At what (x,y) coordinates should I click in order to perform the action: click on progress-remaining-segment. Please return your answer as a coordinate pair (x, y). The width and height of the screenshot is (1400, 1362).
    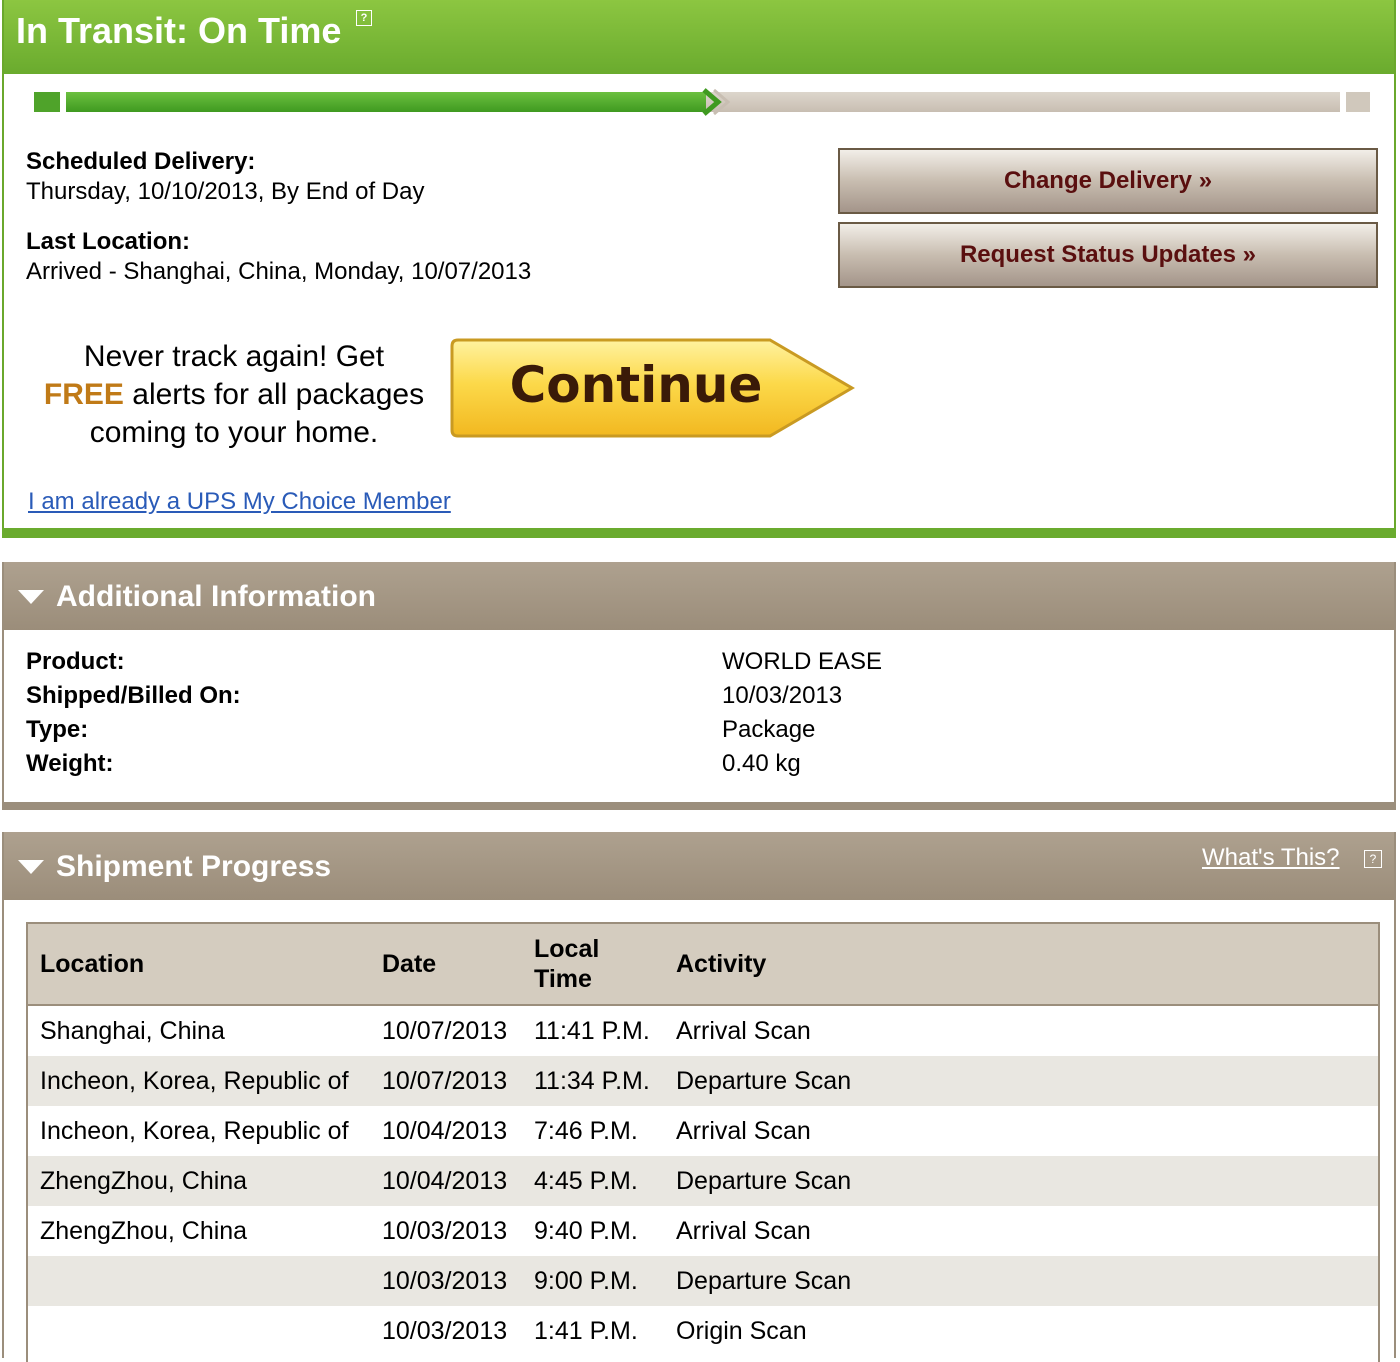
    Looking at the image, I should click on (1021, 102).